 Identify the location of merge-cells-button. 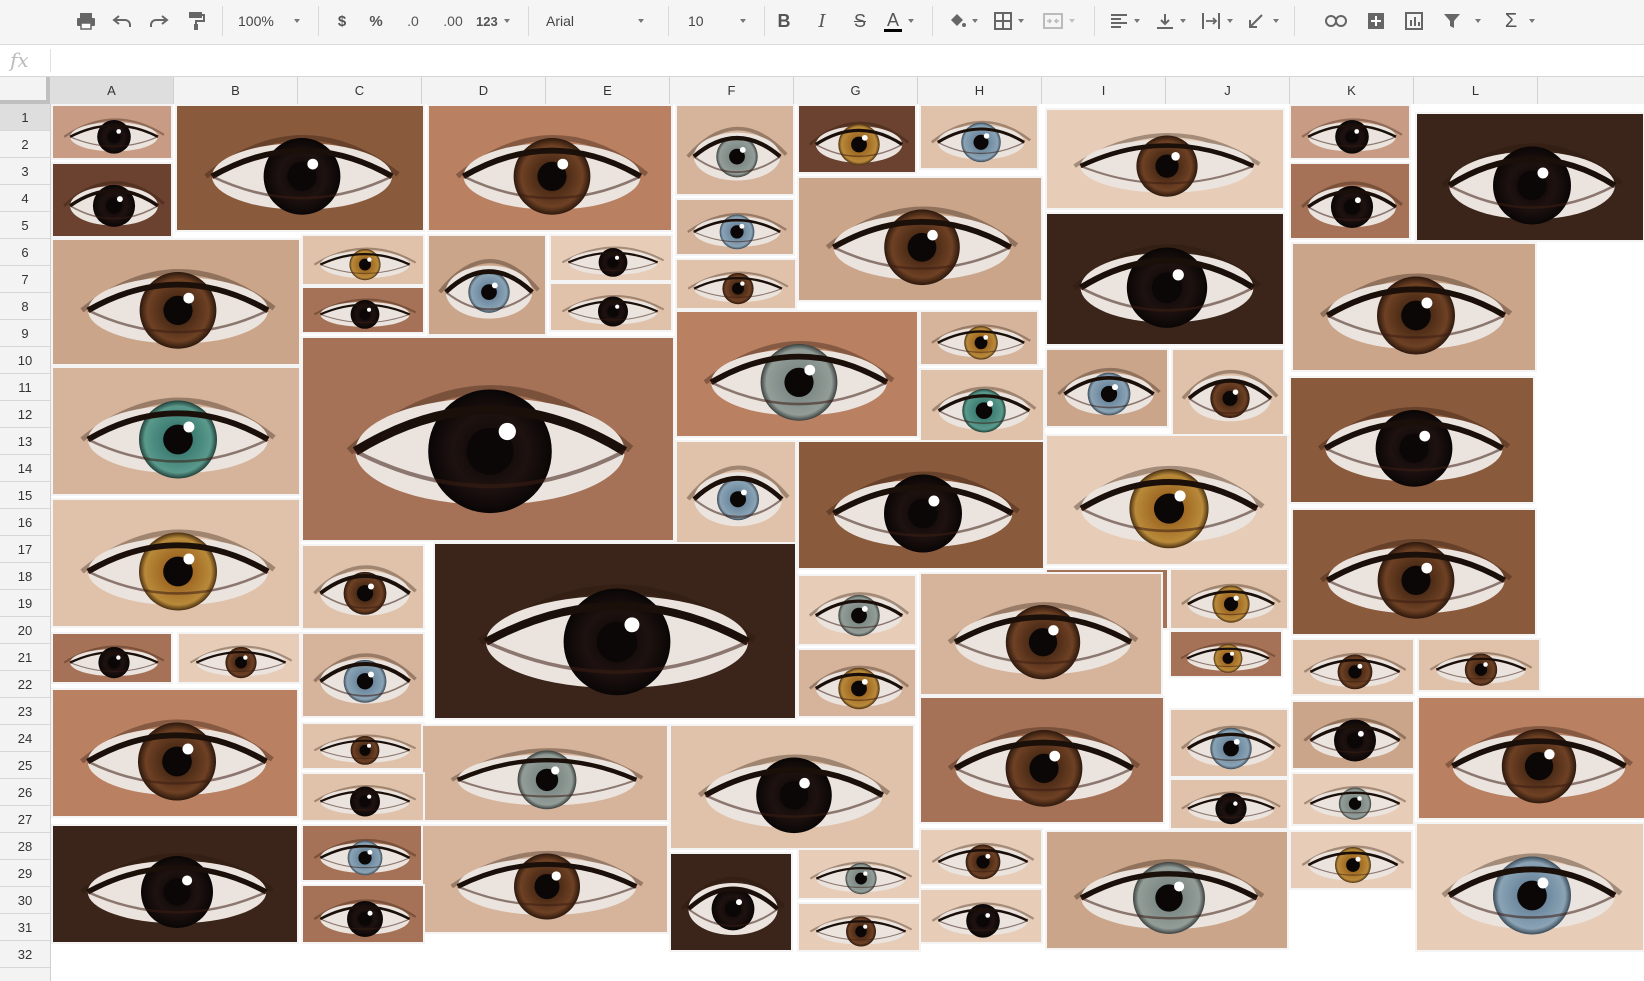
(1059, 21).